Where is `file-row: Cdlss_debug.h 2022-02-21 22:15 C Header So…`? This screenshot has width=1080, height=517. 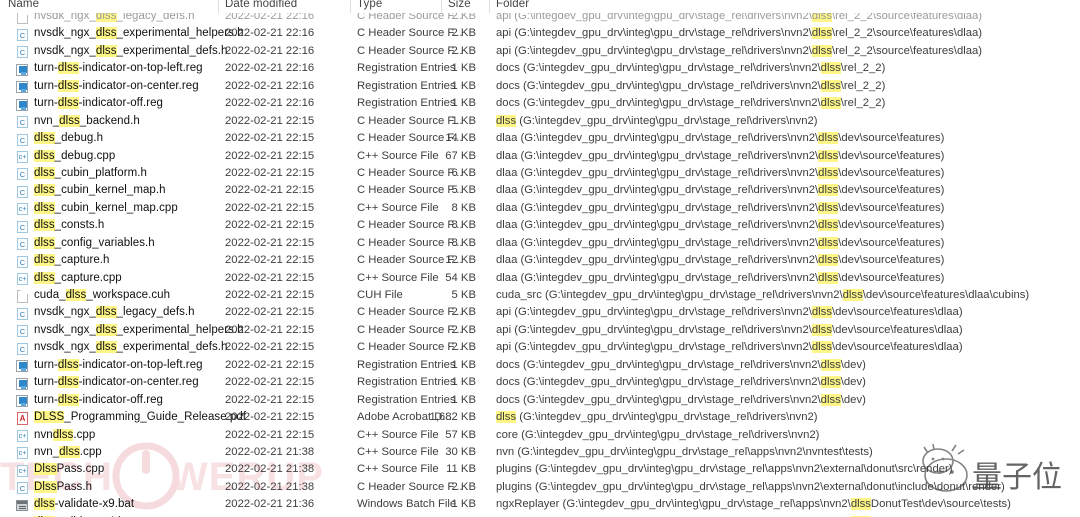
file-row: Cdlss_debug.h 2022-02-21 22:15 C Header So… is located at coordinates (540, 139).